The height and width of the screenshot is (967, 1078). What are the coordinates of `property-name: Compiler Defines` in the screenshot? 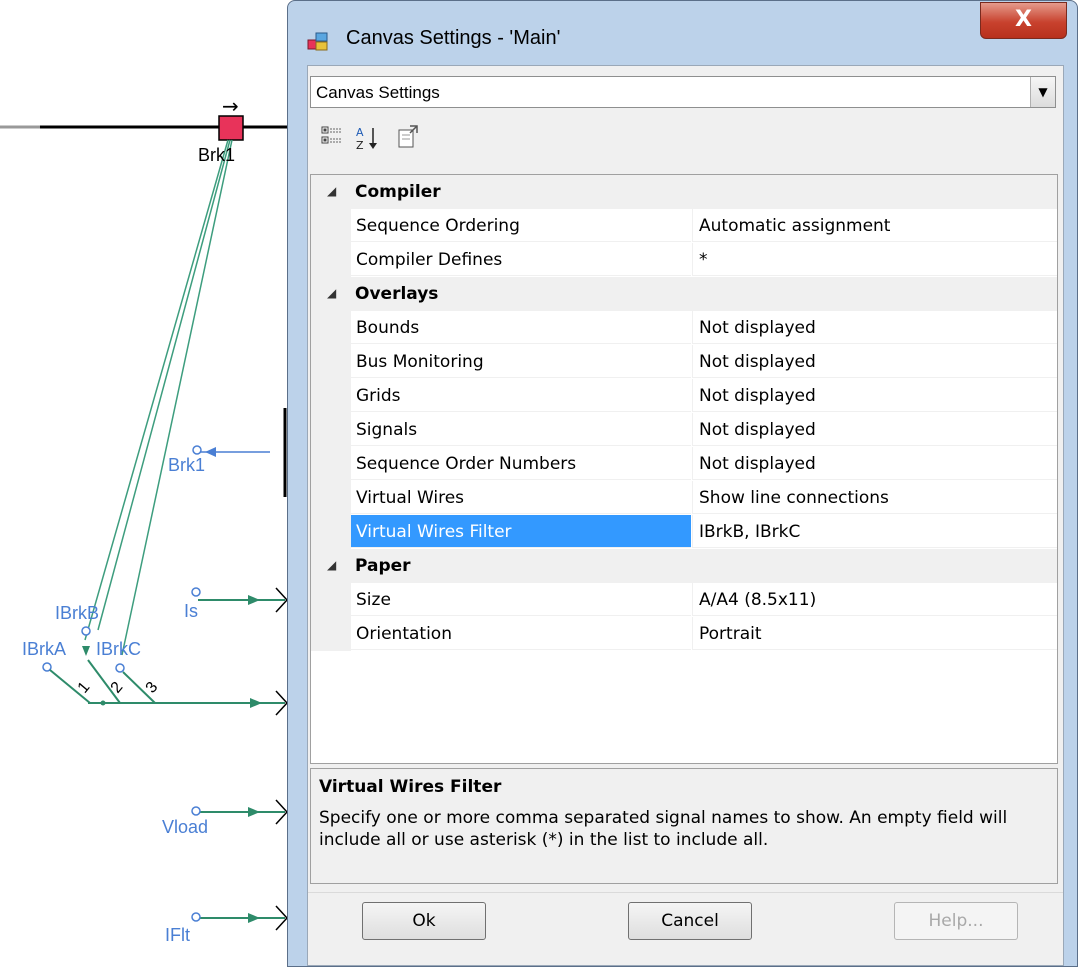 It's located at (521, 259).